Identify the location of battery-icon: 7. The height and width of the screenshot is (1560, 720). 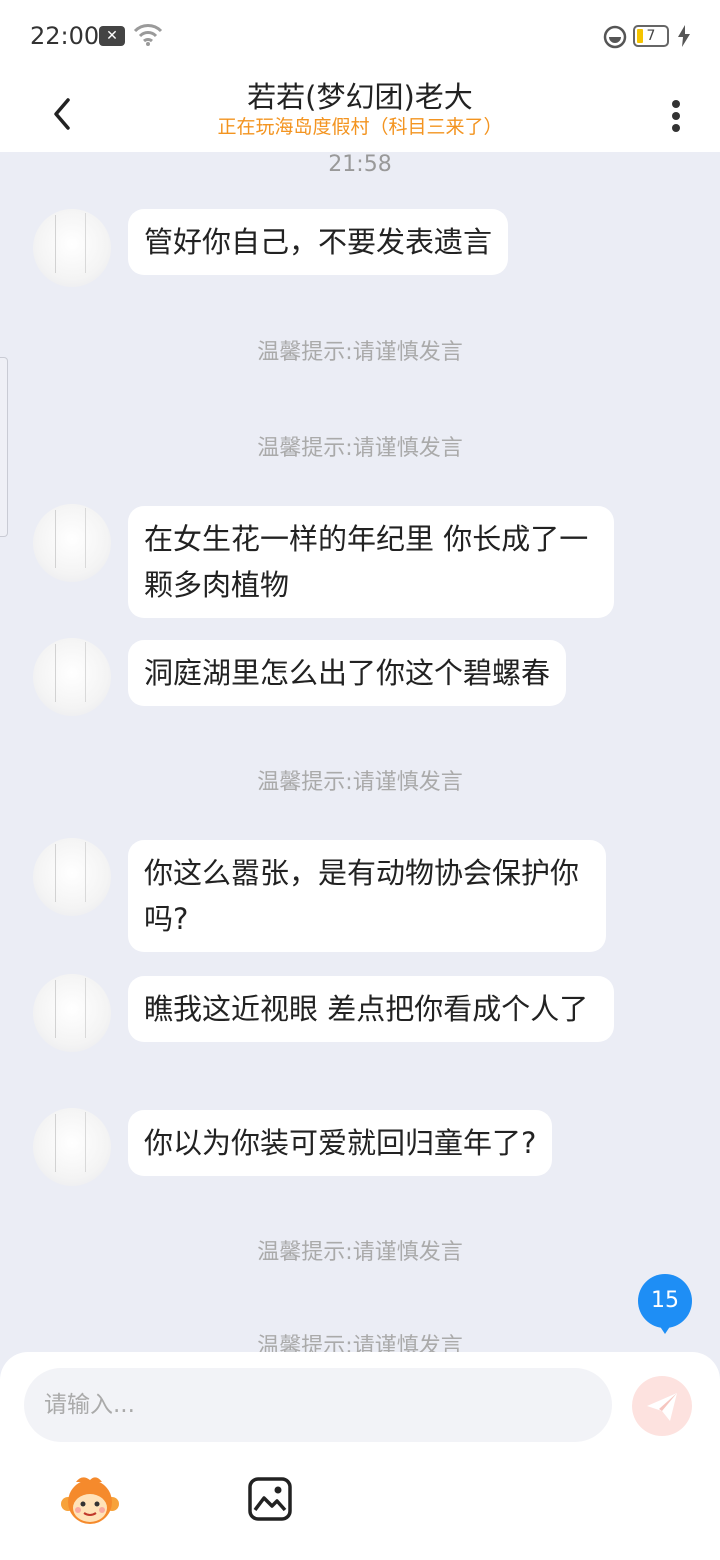
(651, 36).